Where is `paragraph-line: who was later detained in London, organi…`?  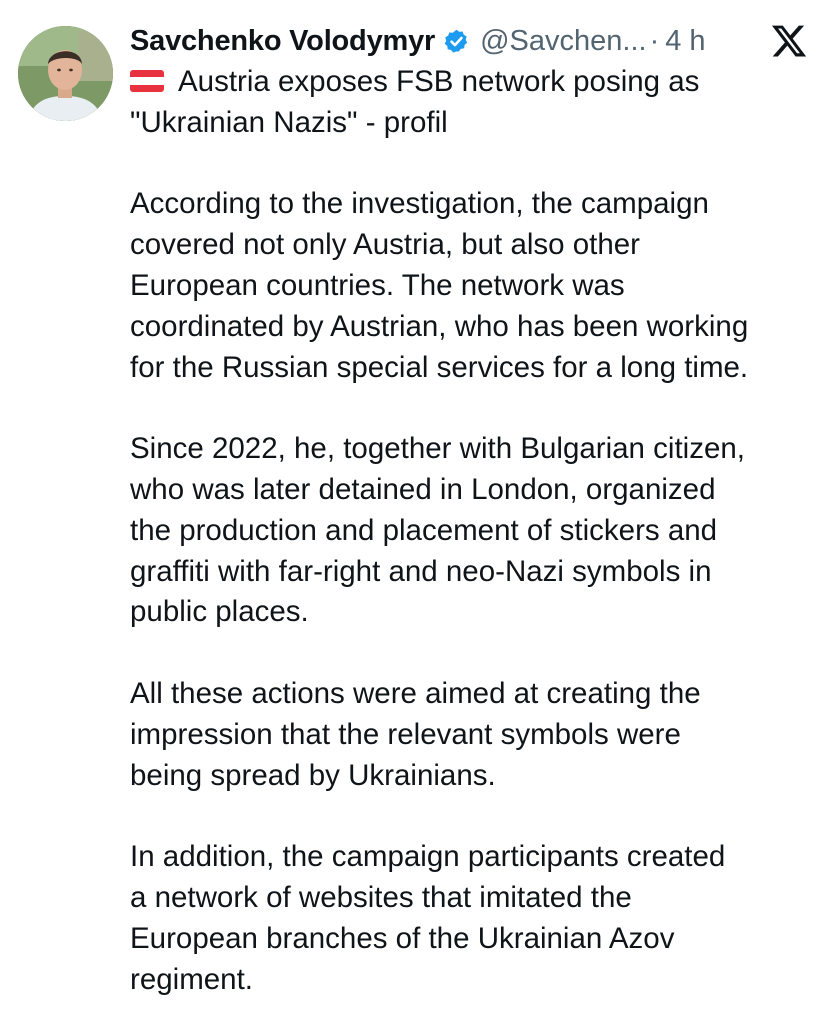 paragraph-line: who was later detained in London, organi… is located at coordinates (423, 489).